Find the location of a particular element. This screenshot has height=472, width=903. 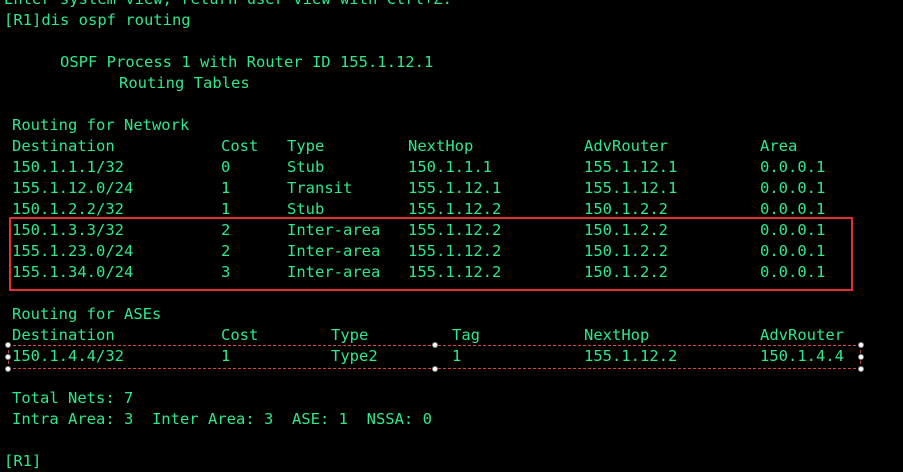

row-destination: 155.1.12.0/24 is located at coordinates (73, 188).